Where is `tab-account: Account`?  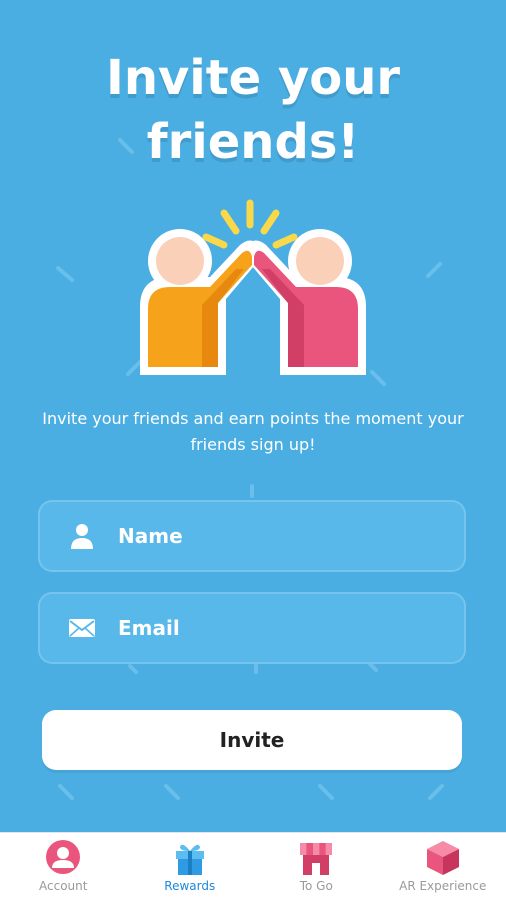 tab-account: Account is located at coordinates (63, 867).